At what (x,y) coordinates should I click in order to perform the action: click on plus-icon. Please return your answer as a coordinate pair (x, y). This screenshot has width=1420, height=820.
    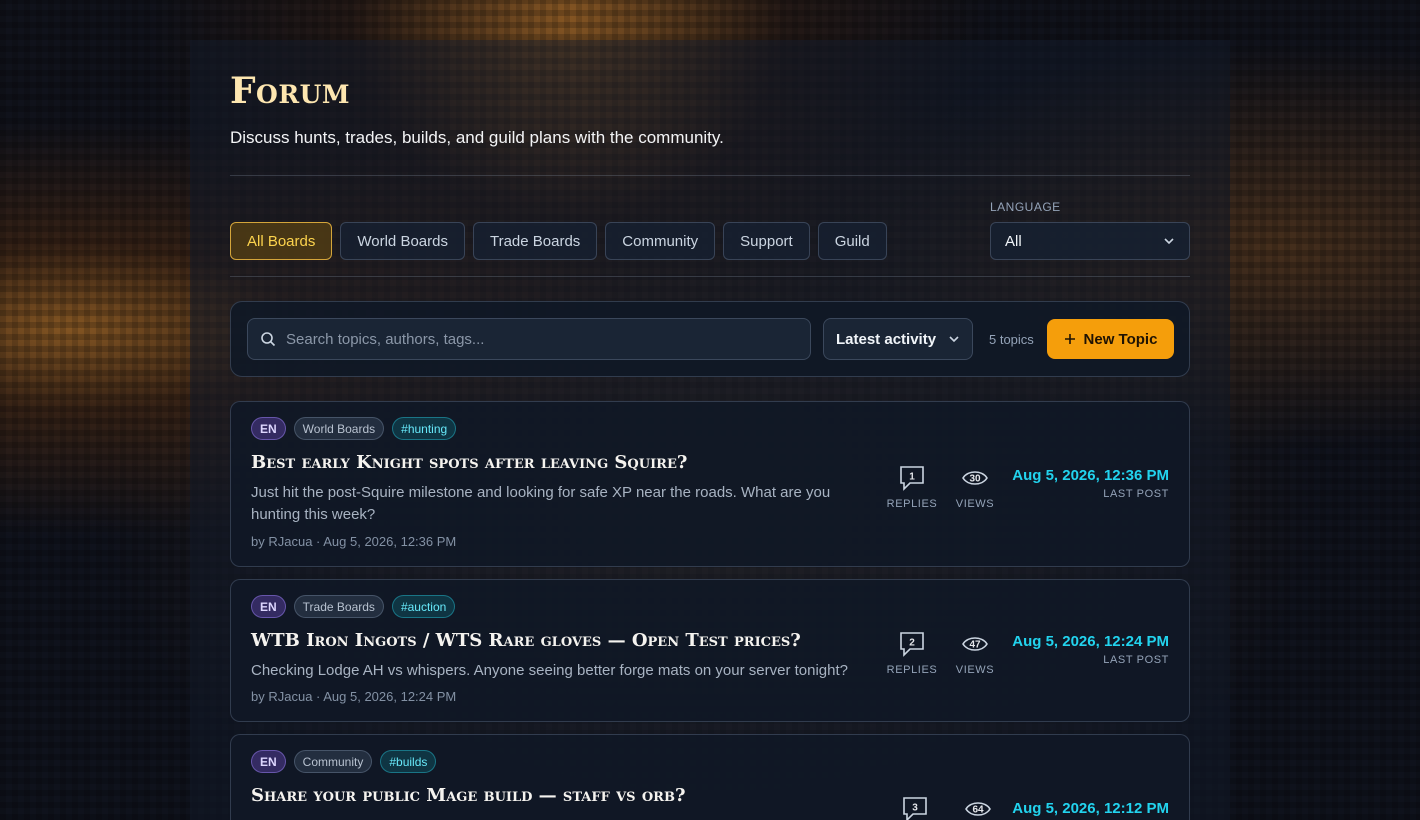
    Looking at the image, I should click on (1069, 339).